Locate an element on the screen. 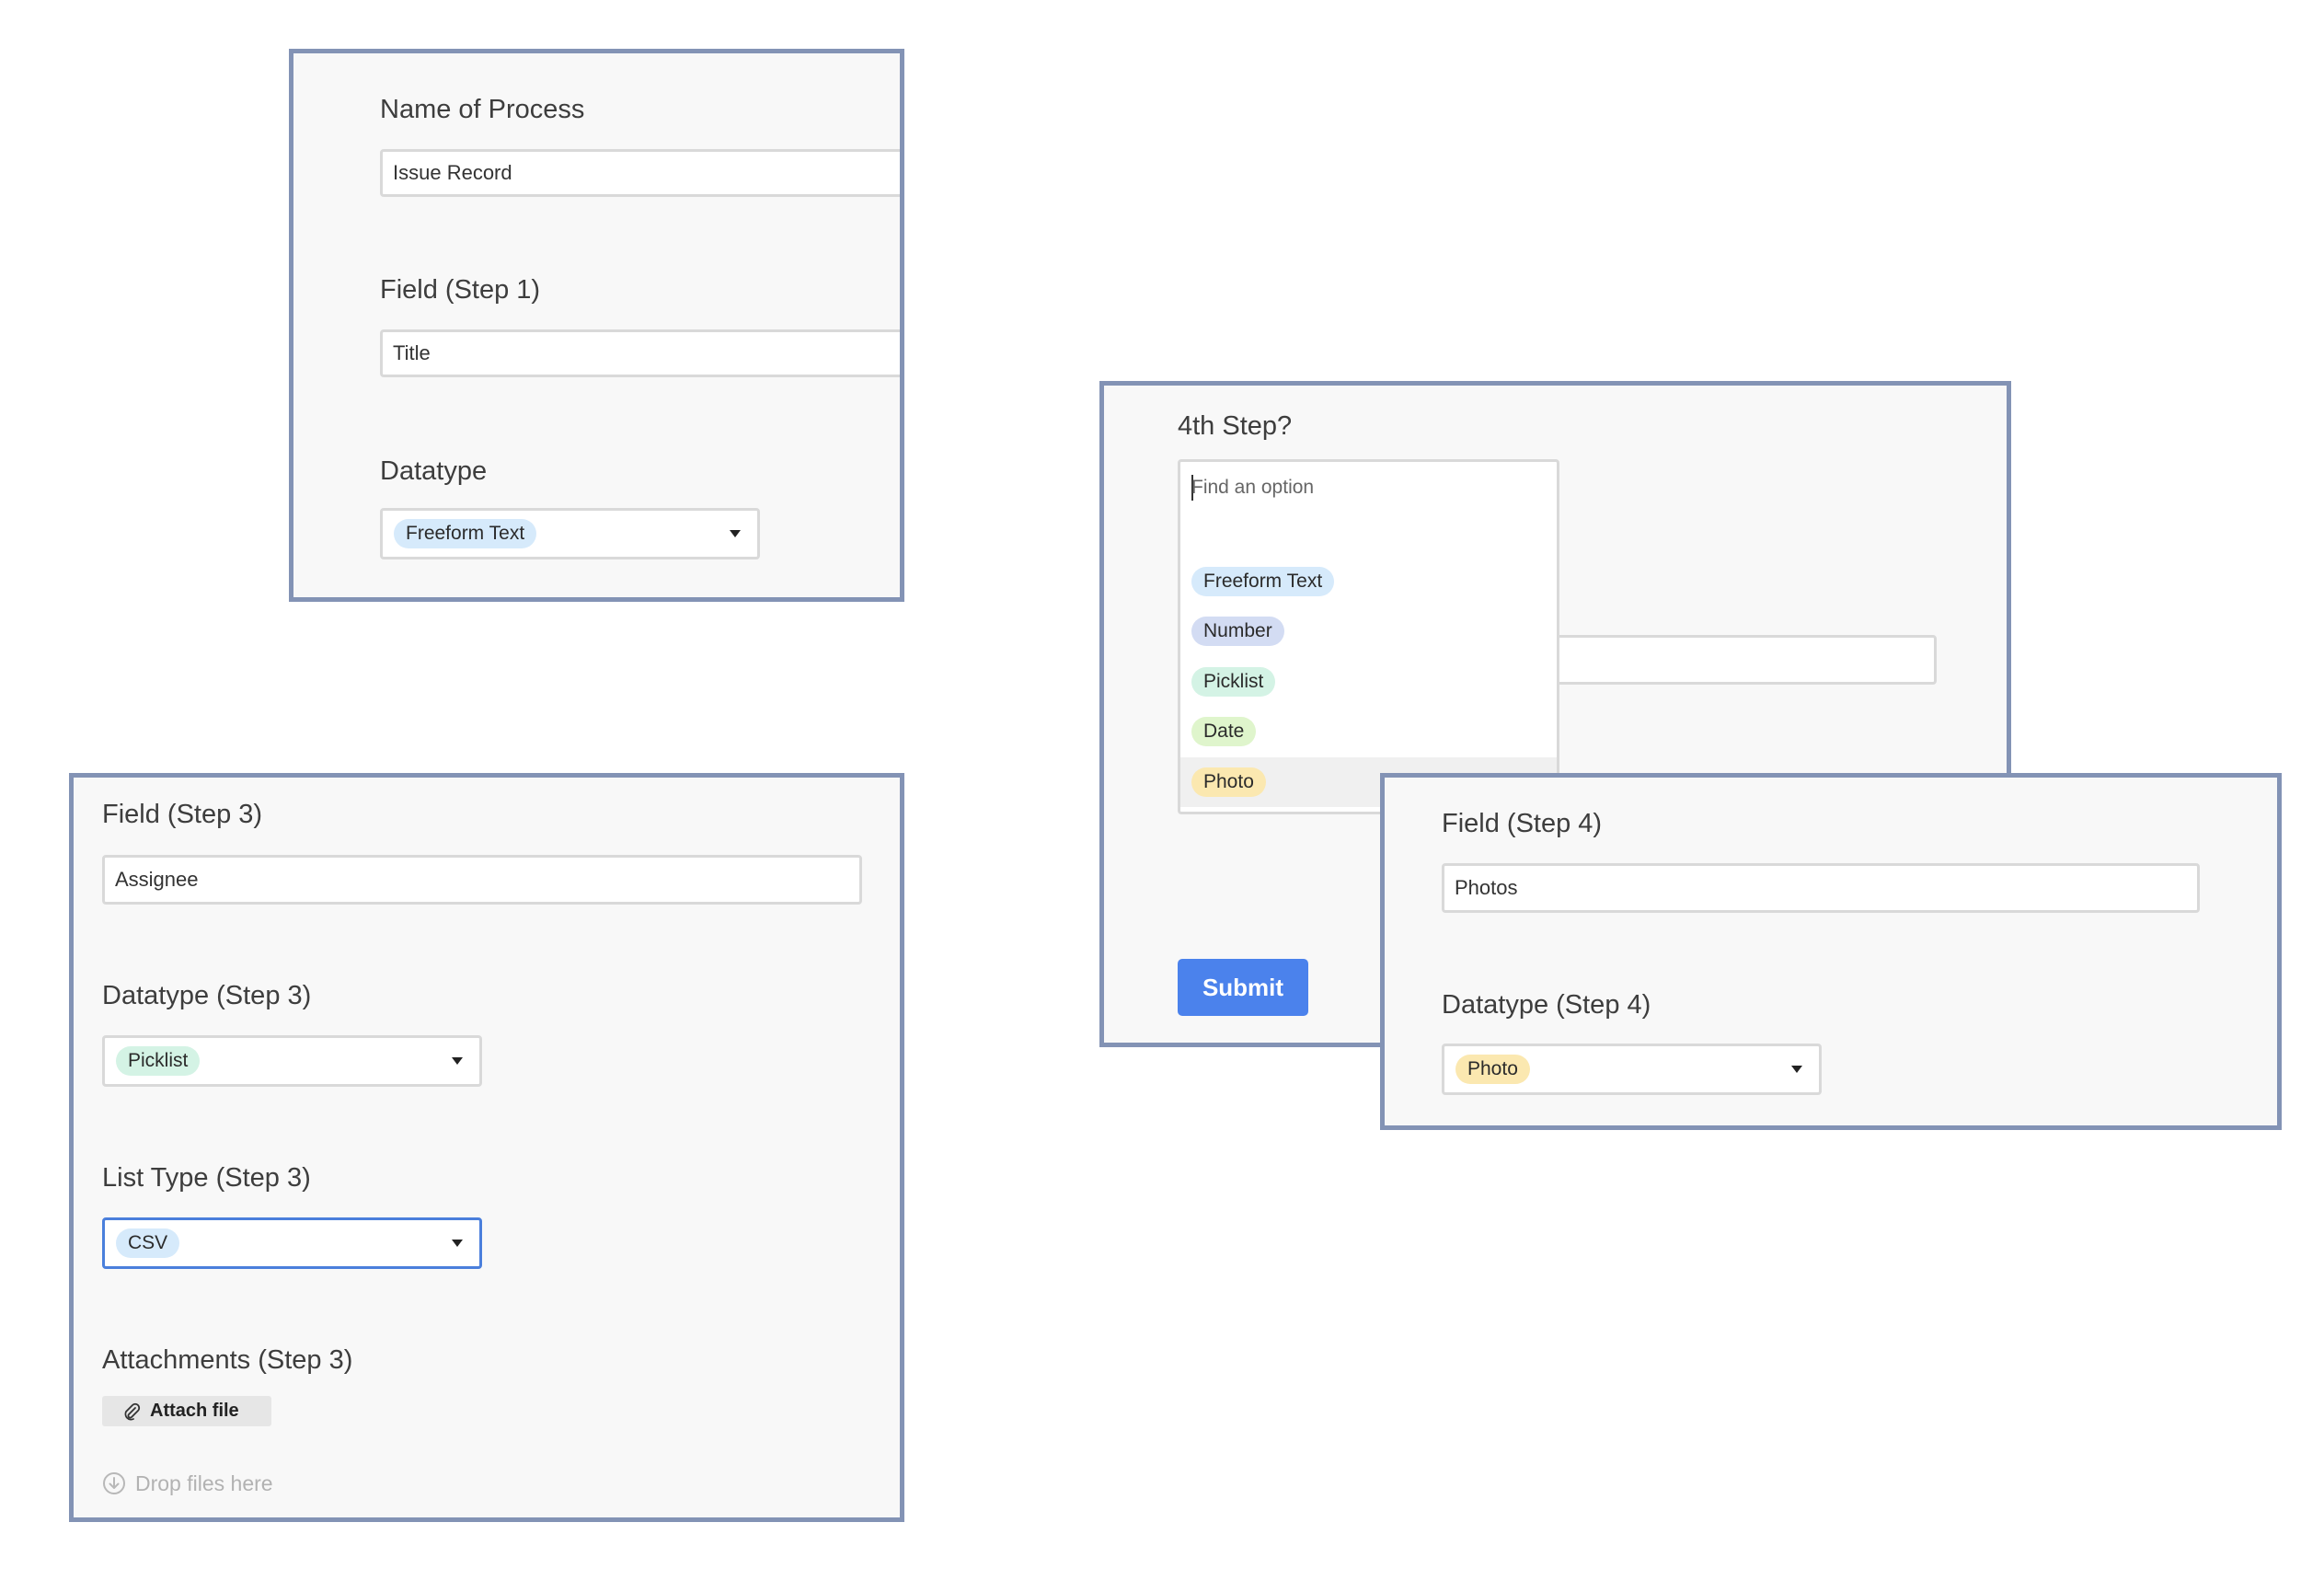  drop-zone: Drop files here is located at coordinates (187, 1484).